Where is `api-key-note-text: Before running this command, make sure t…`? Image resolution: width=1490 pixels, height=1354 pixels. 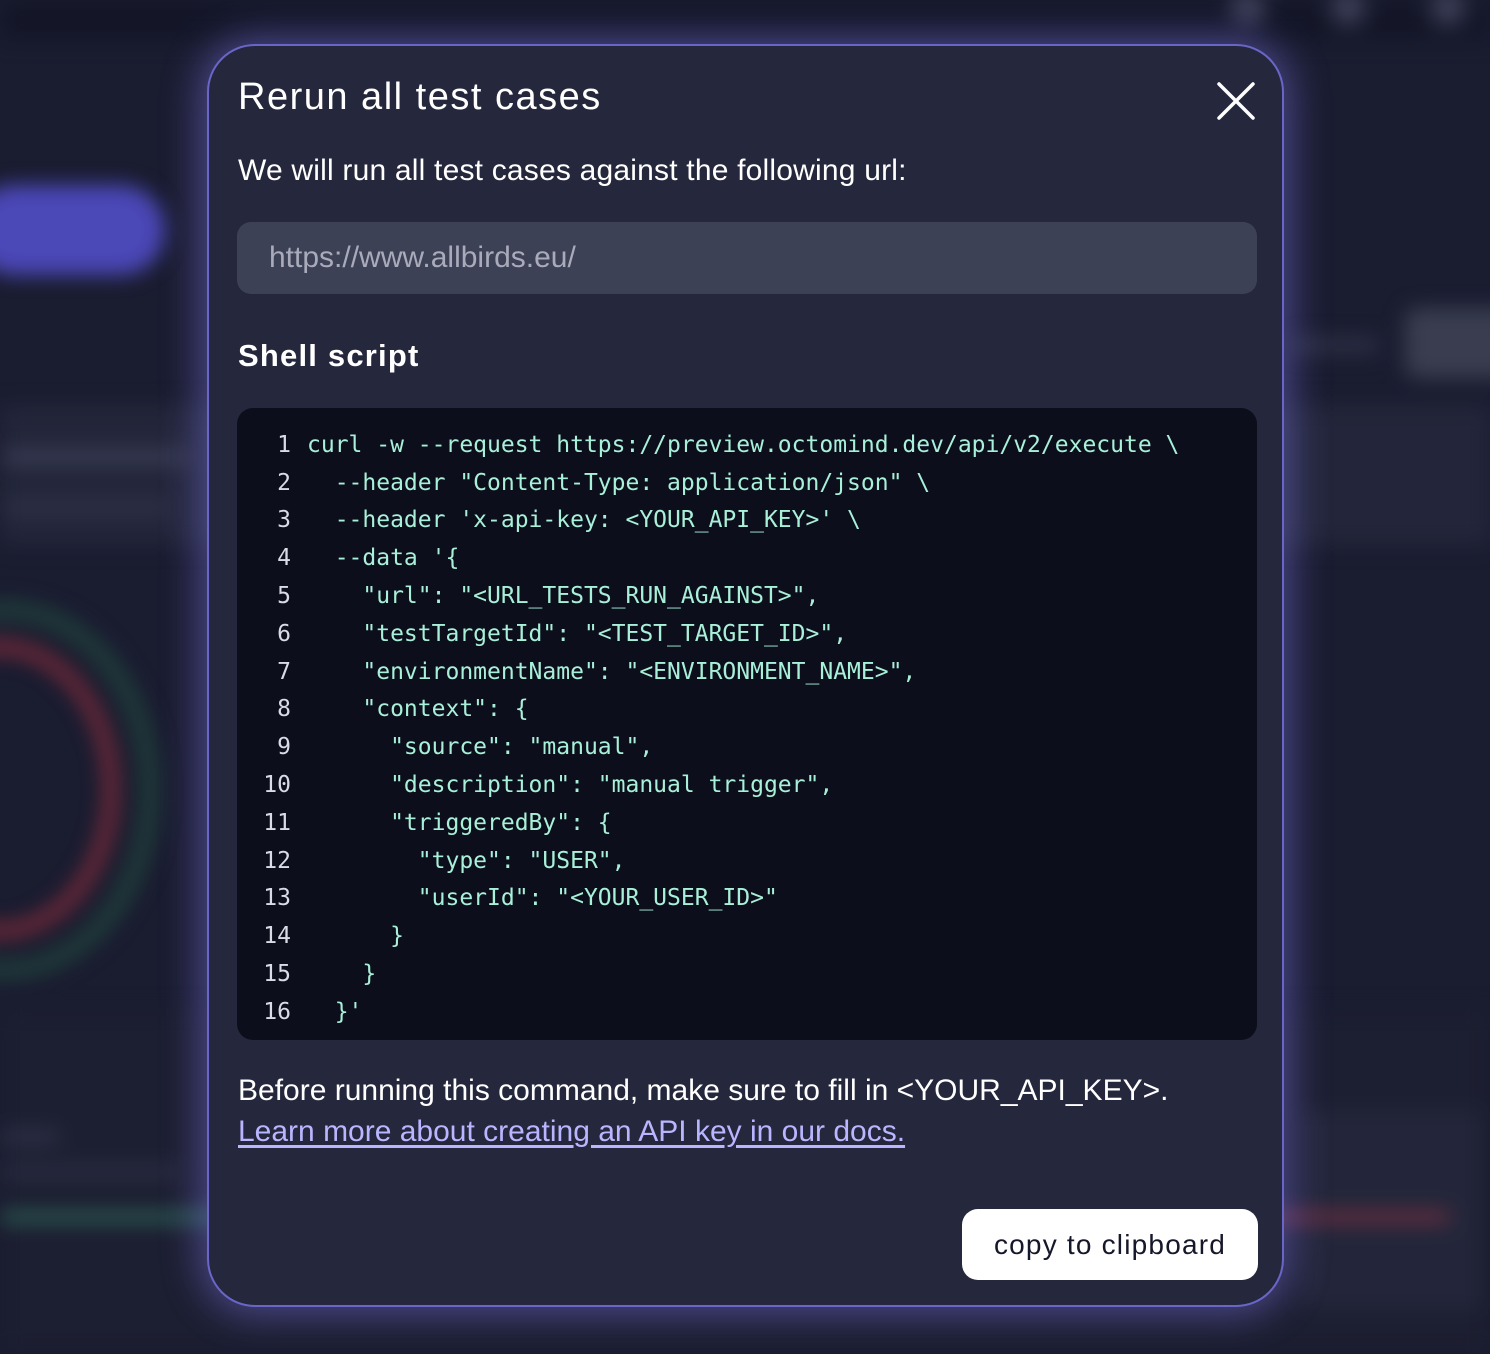 api-key-note-text: Before running this command, make sure t… is located at coordinates (703, 1090).